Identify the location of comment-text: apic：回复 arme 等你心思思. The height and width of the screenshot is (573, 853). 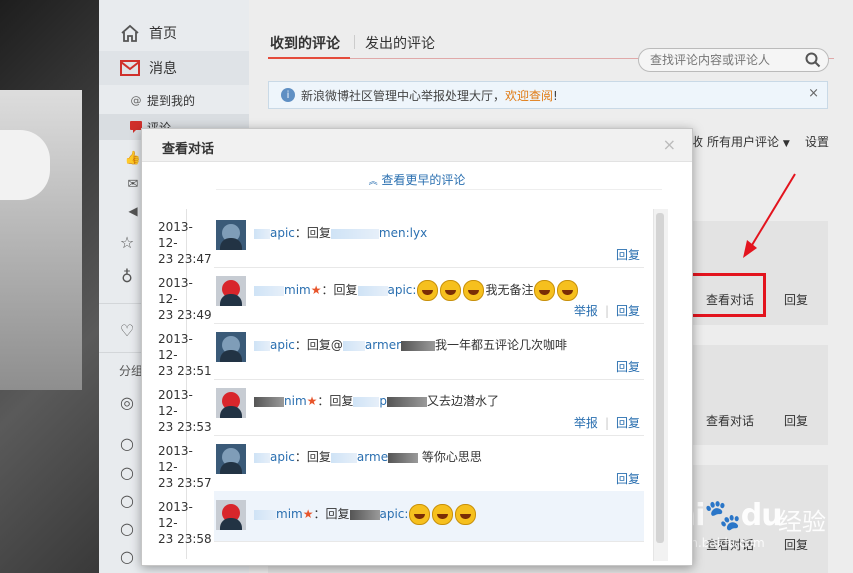
(368, 456).